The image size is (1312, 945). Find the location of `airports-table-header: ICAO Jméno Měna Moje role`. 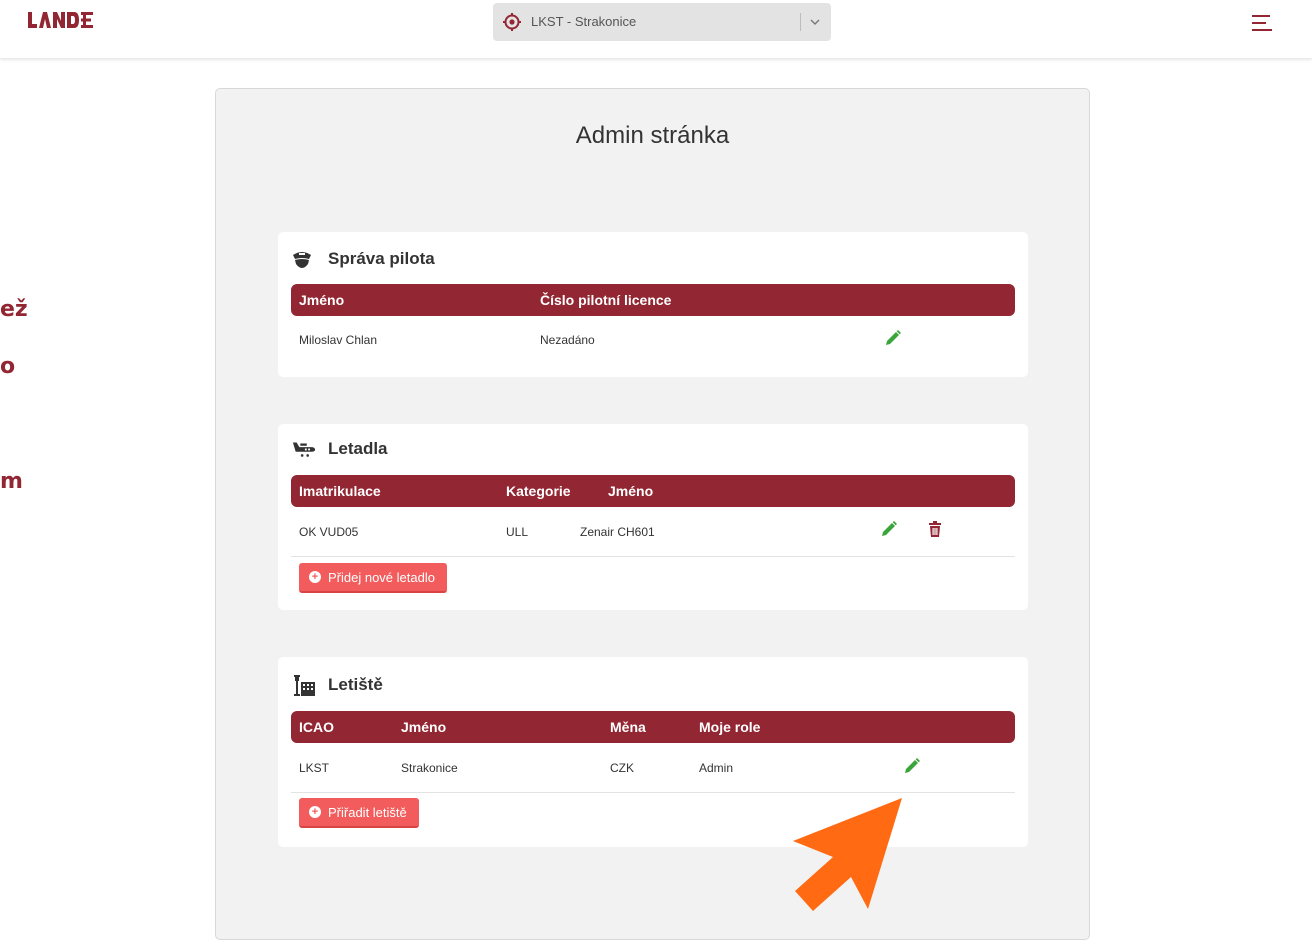

airports-table-header: ICAO Jméno Měna Moje role is located at coordinates (653, 727).